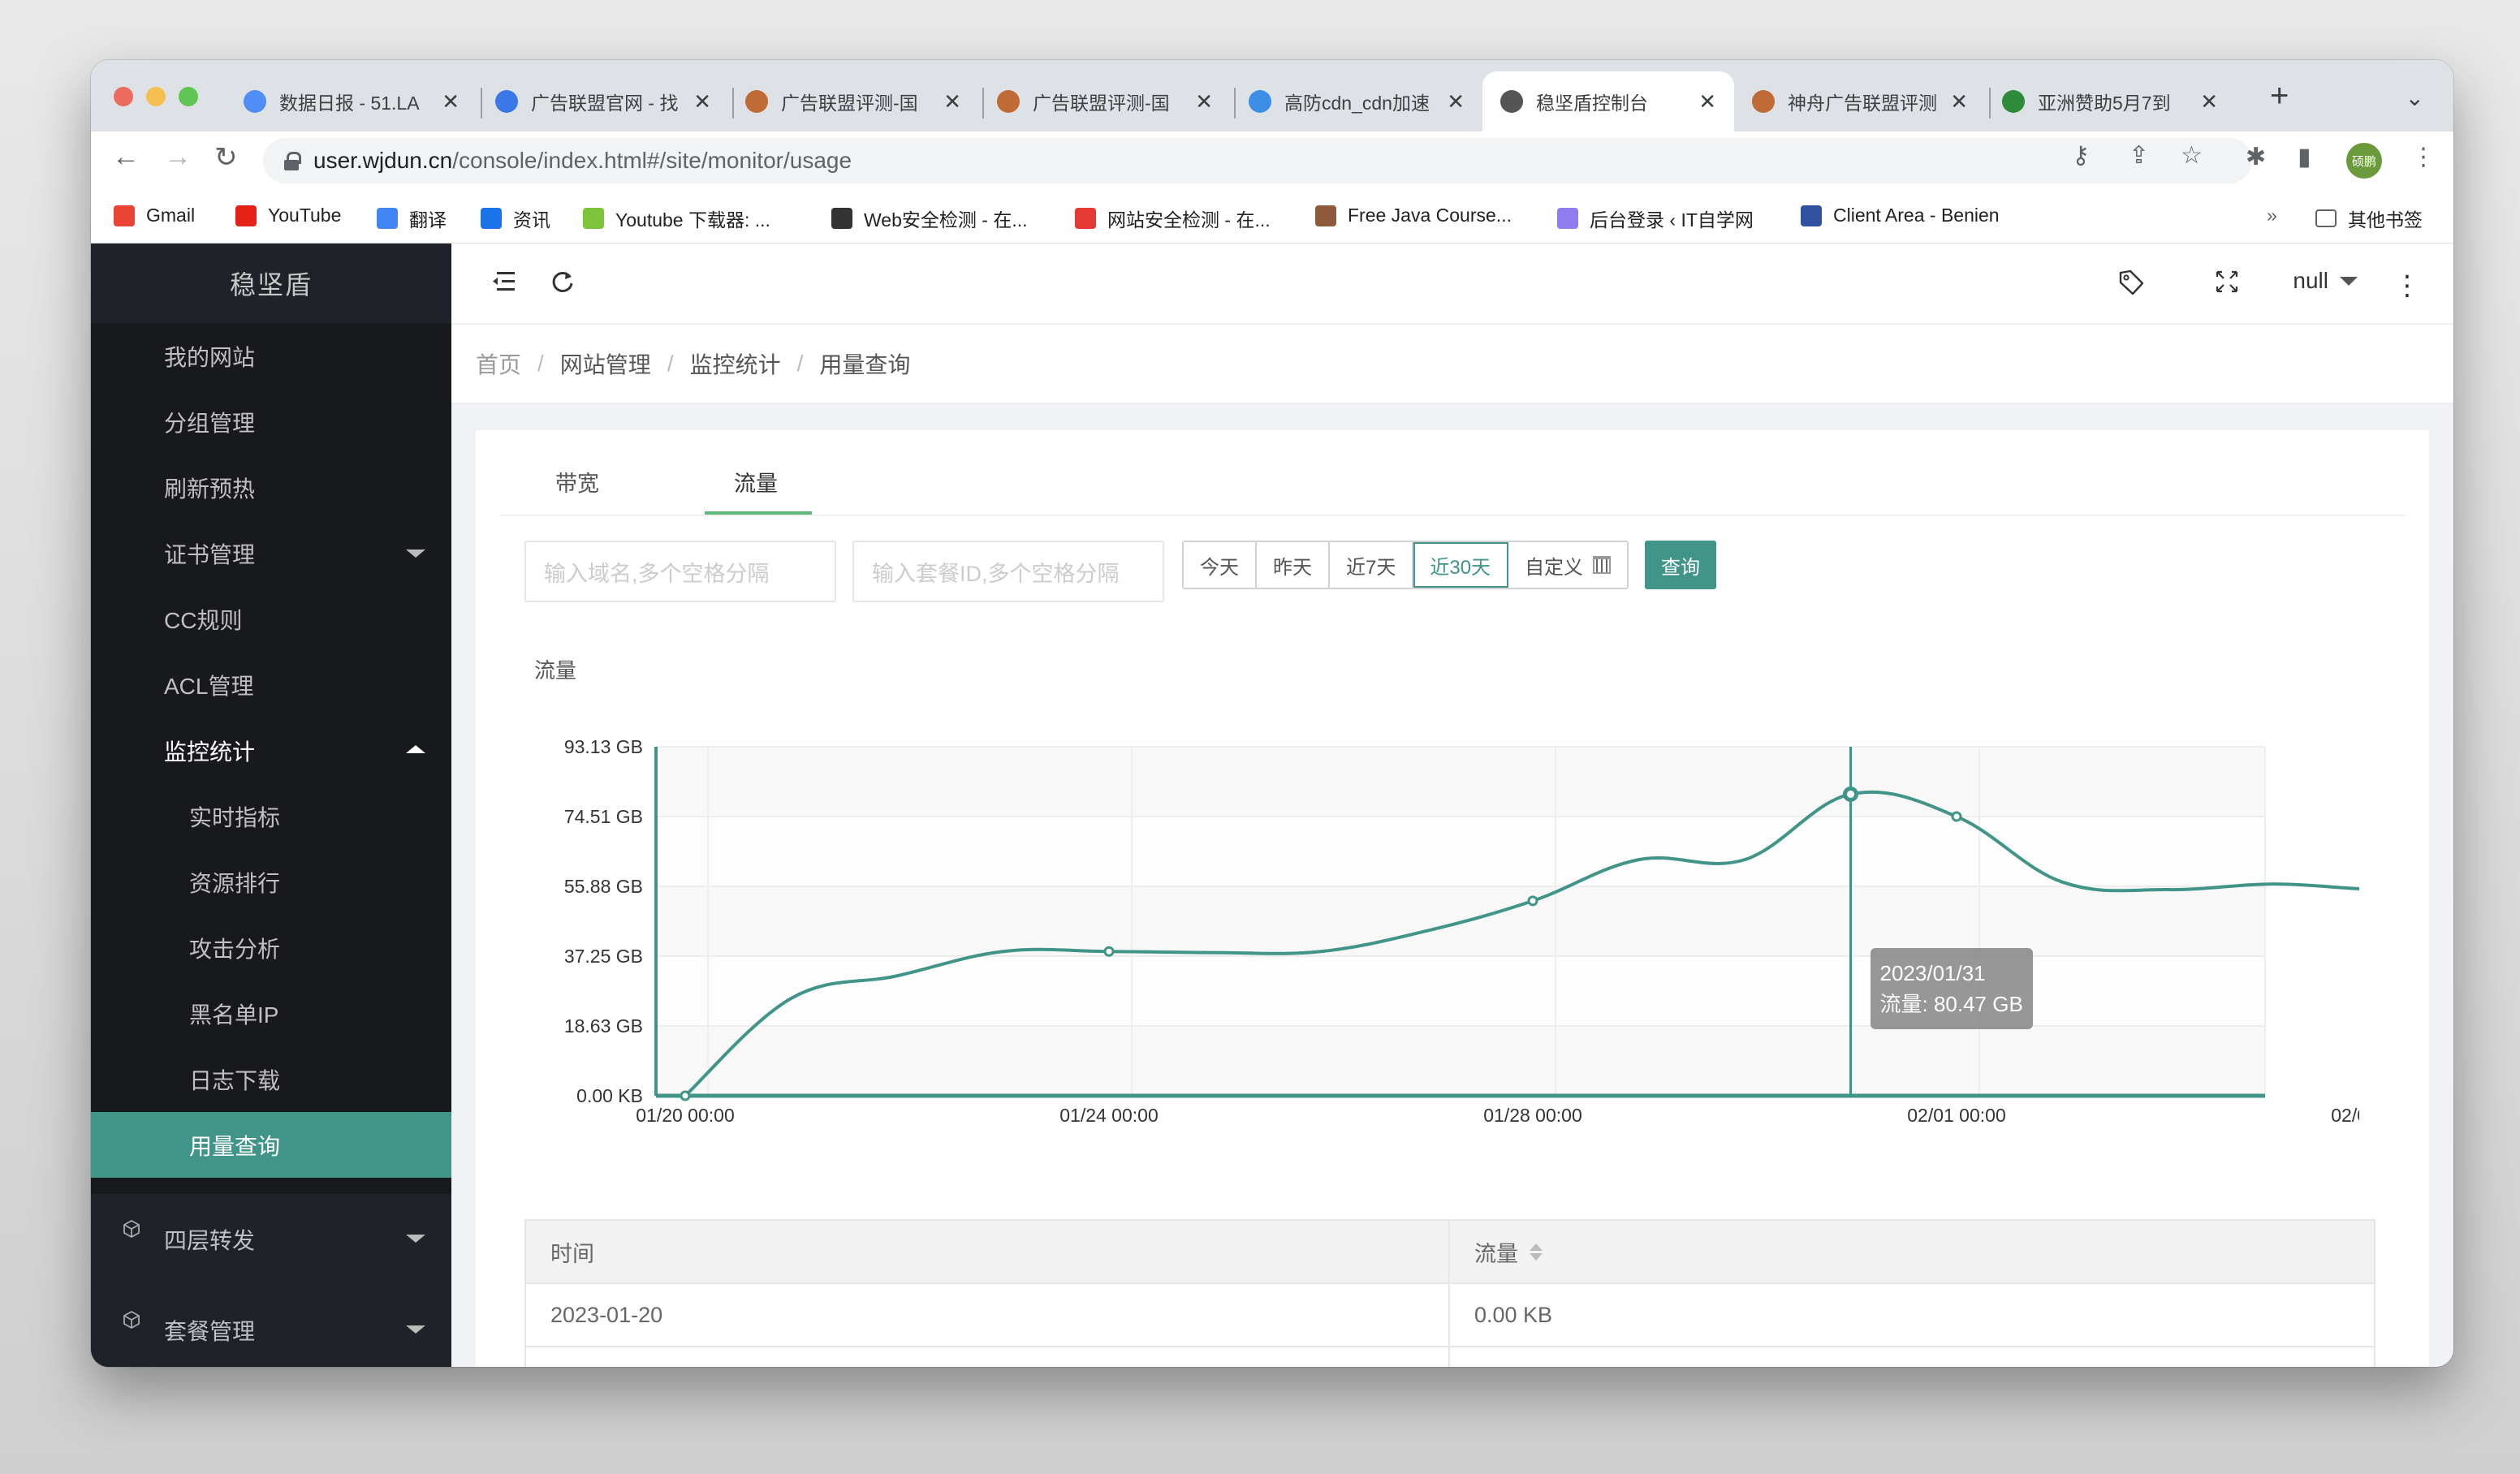 The height and width of the screenshot is (1474, 2520). What do you see at coordinates (271, 356) in the screenshot?
I see `sidebar-item: 我的网站` at bounding box center [271, 356].